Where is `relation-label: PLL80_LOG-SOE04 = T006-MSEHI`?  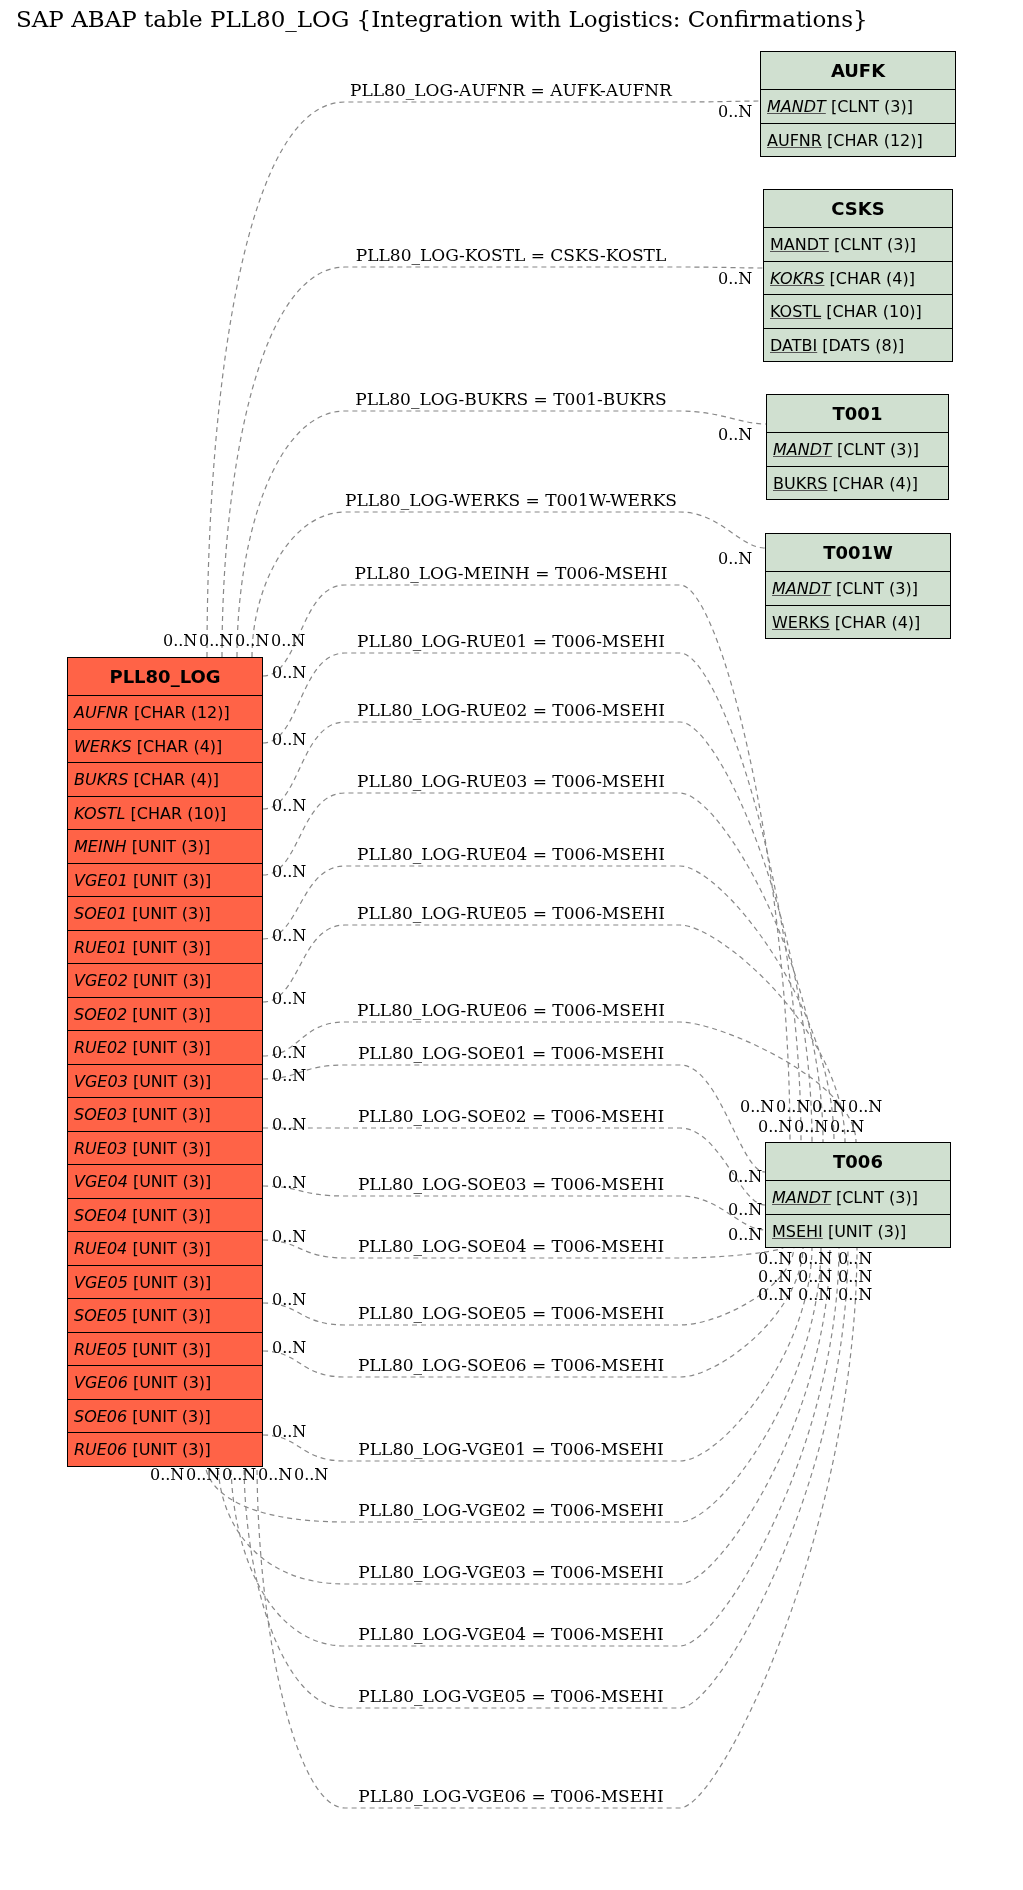
relation-label: PLL80_LOG-SOE04 = T006-MSEHI is located at coordinates (511, 1246).